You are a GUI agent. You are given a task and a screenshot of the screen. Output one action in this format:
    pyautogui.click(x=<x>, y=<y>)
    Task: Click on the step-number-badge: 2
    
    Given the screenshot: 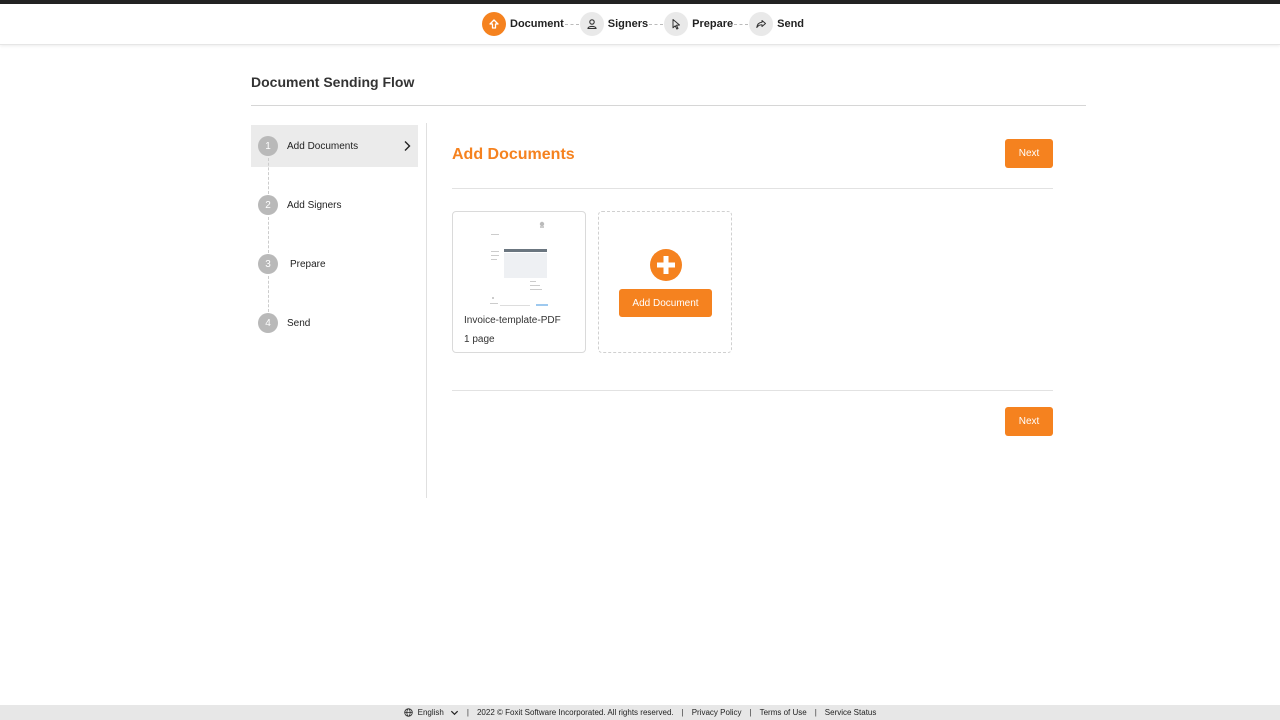 What is the action you would take?
    pyautogui.click(x=268, y=205)
    